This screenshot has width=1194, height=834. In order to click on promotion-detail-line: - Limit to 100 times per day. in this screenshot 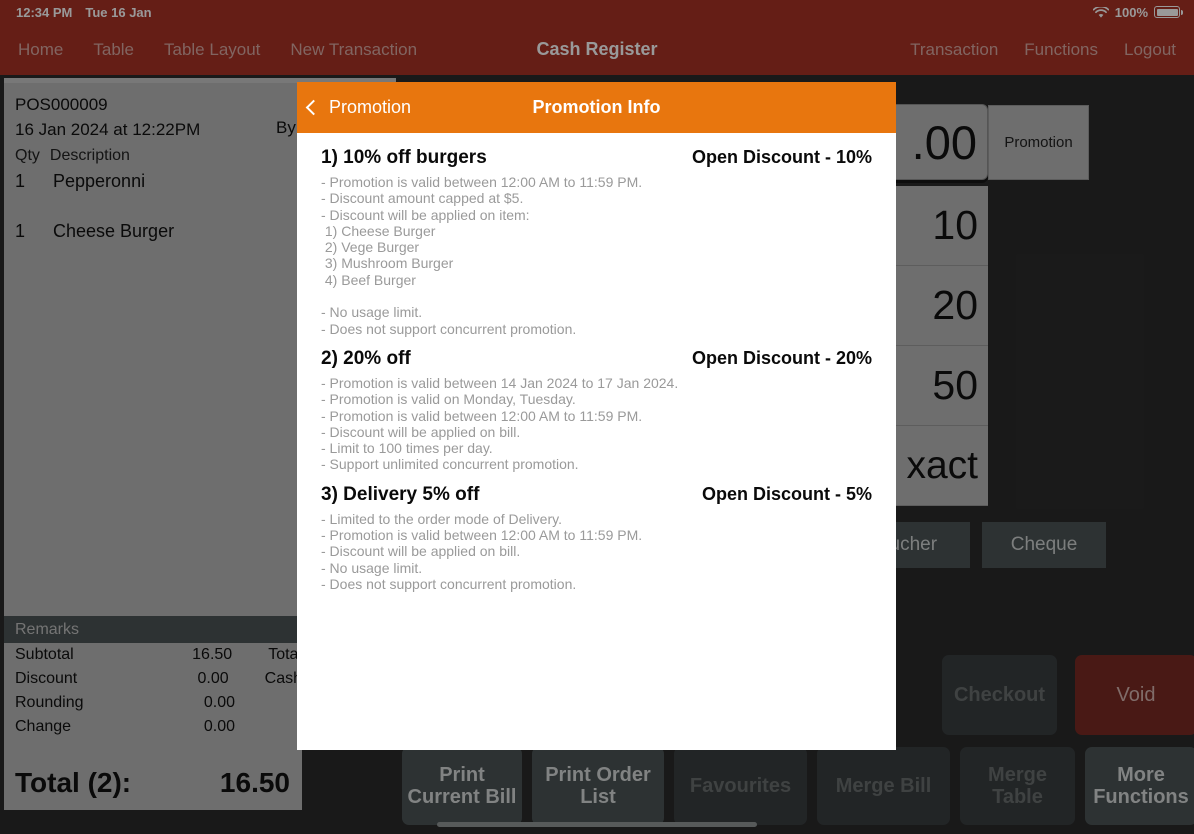, I will do `click(407, 448)`.